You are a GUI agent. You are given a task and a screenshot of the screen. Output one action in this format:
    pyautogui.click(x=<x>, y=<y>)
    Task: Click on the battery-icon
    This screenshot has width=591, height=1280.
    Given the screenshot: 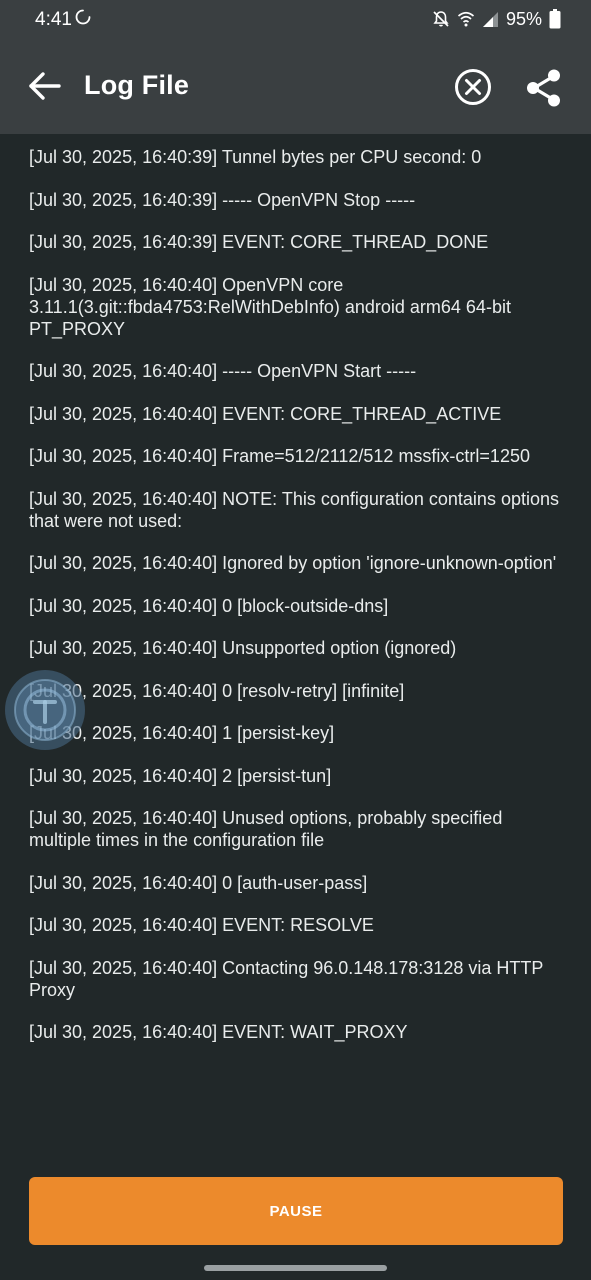 What is the action you would take?
    pyautogui.click(x=555, y=19)
    